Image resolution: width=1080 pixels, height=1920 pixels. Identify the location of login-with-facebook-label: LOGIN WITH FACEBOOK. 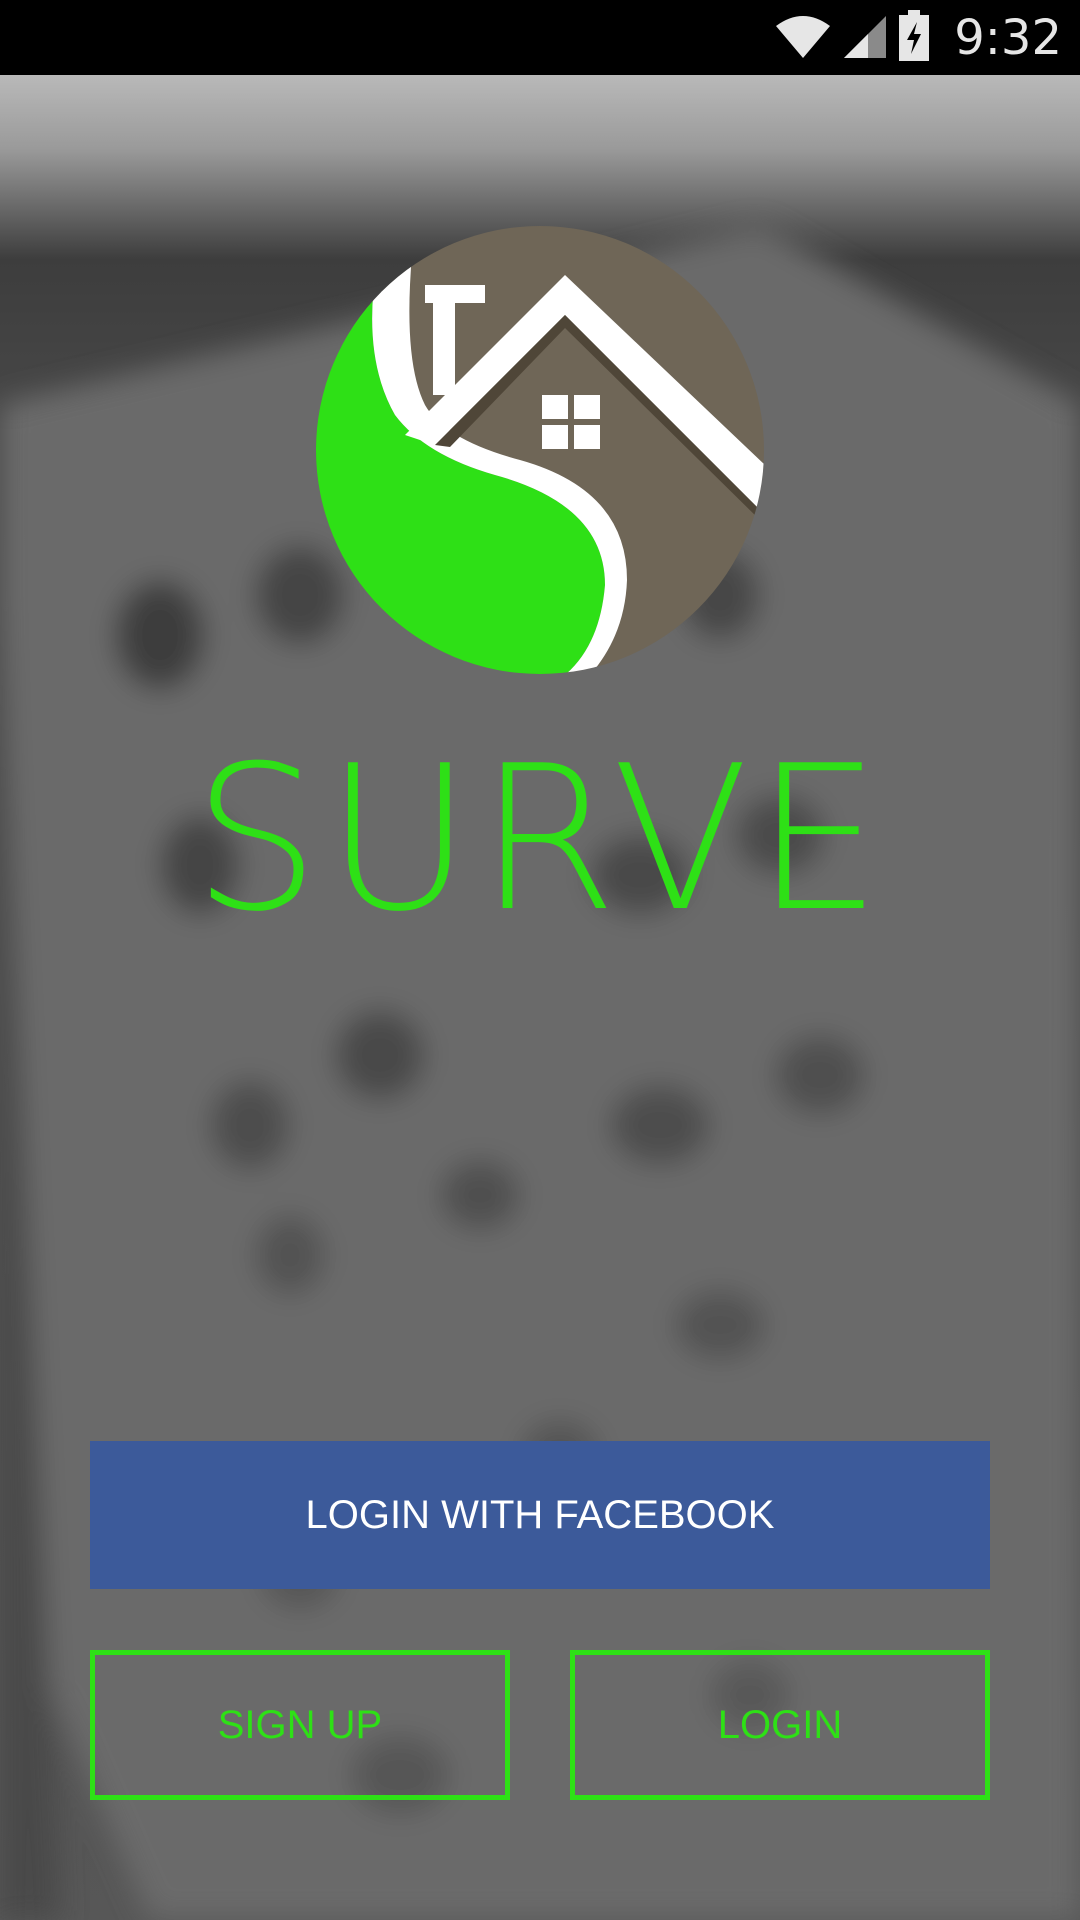
(540, 1514).